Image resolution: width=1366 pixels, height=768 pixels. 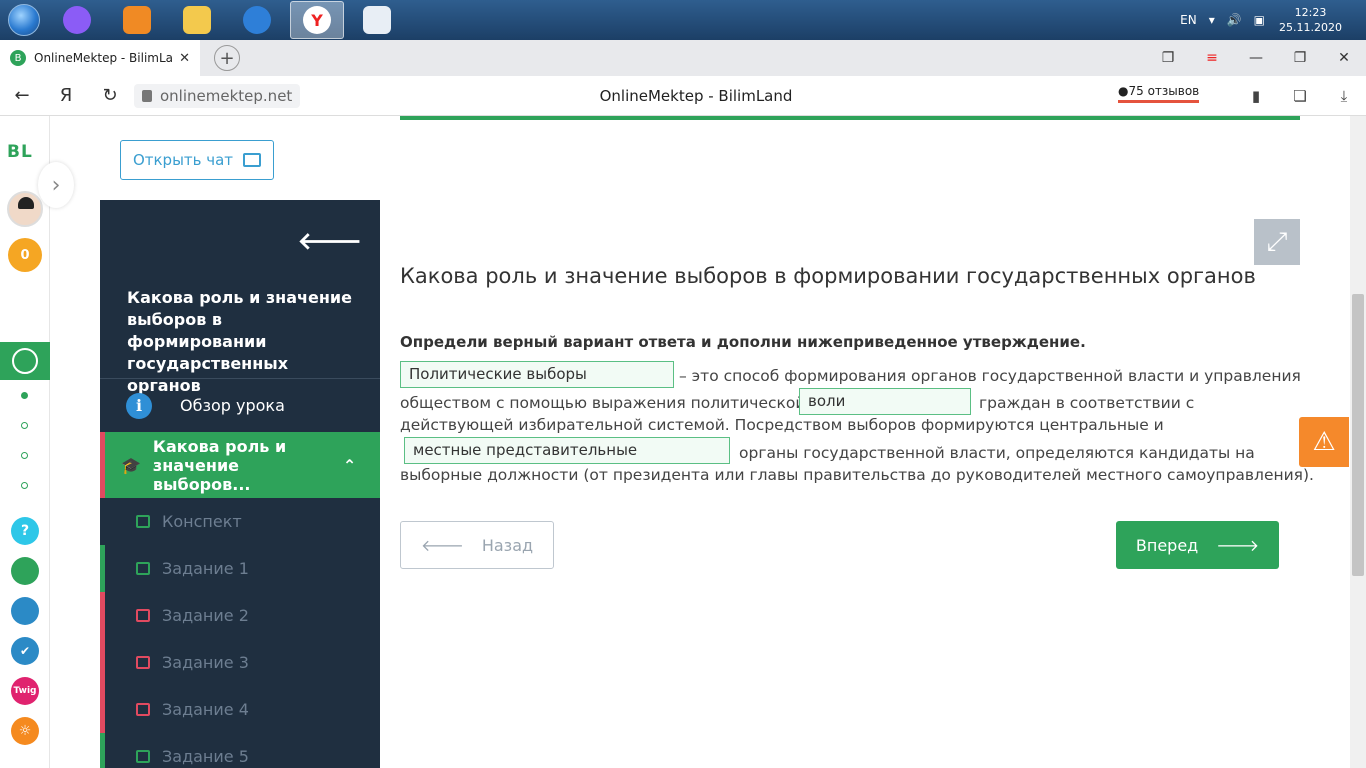 What do you see at coordinates (349, 465) in the screenshot?
I see `chevron-up-icon: ⌃` at bounding box center [349, 465].